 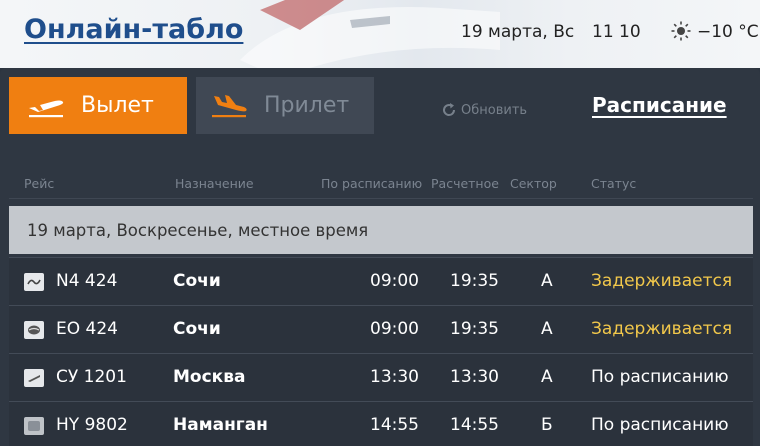 What do you see at coordinates (87, 281) in the screenshot?
I see `flight-number: N4 424` at bounding box center [87, 281].